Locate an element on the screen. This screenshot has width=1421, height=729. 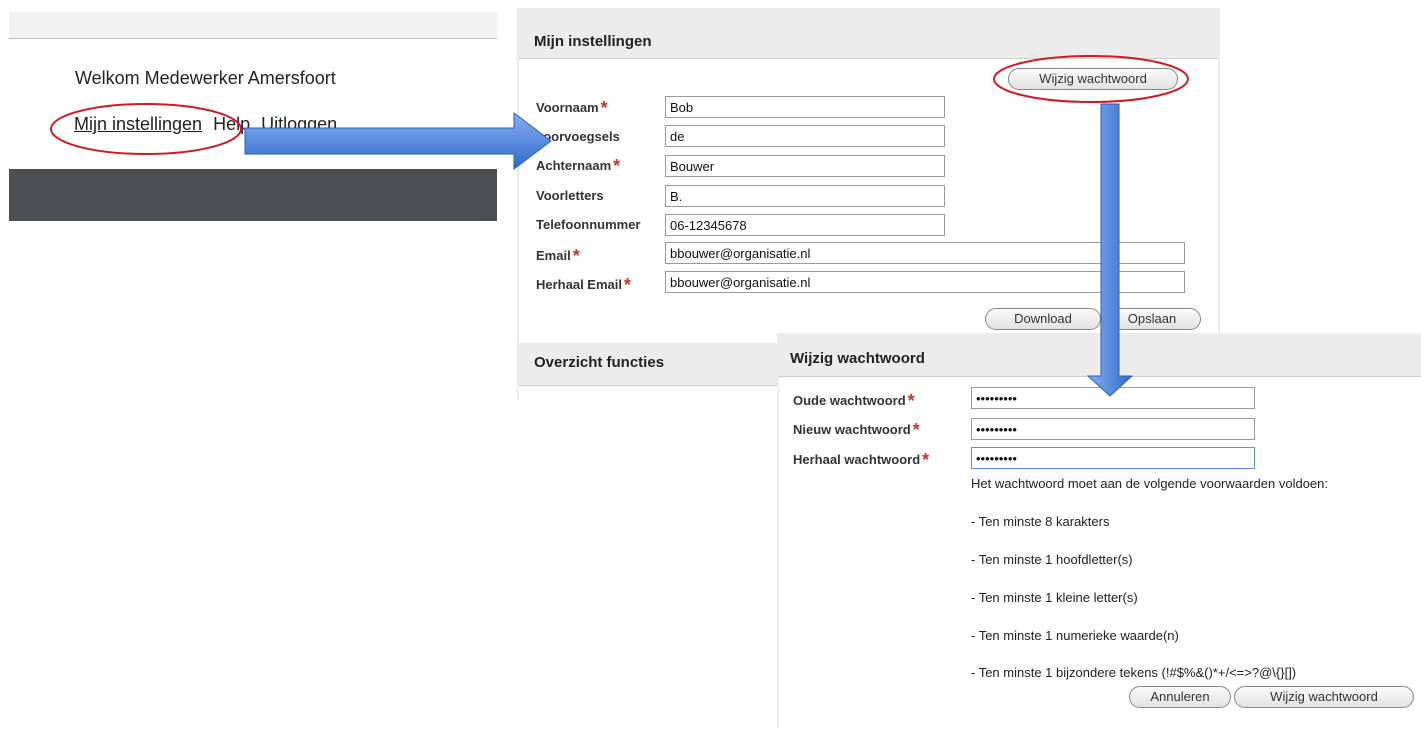
arrow-down-icon is located at coordinates (1110, 250).